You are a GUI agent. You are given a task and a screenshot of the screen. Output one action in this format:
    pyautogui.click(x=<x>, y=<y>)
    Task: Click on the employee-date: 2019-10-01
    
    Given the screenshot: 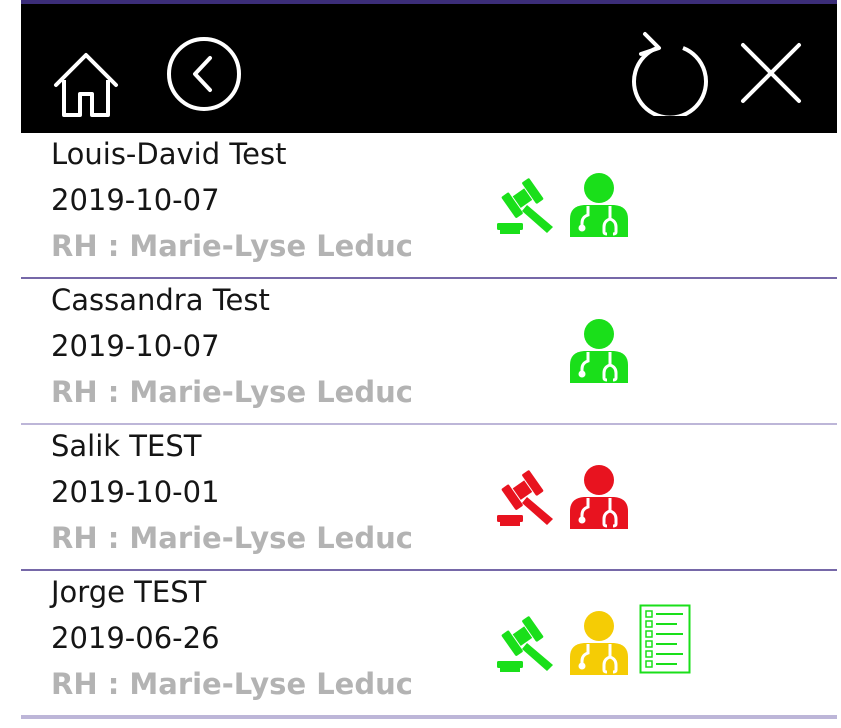 What is the action you would take?
    pyautogui.click(x=135, y=492)
    